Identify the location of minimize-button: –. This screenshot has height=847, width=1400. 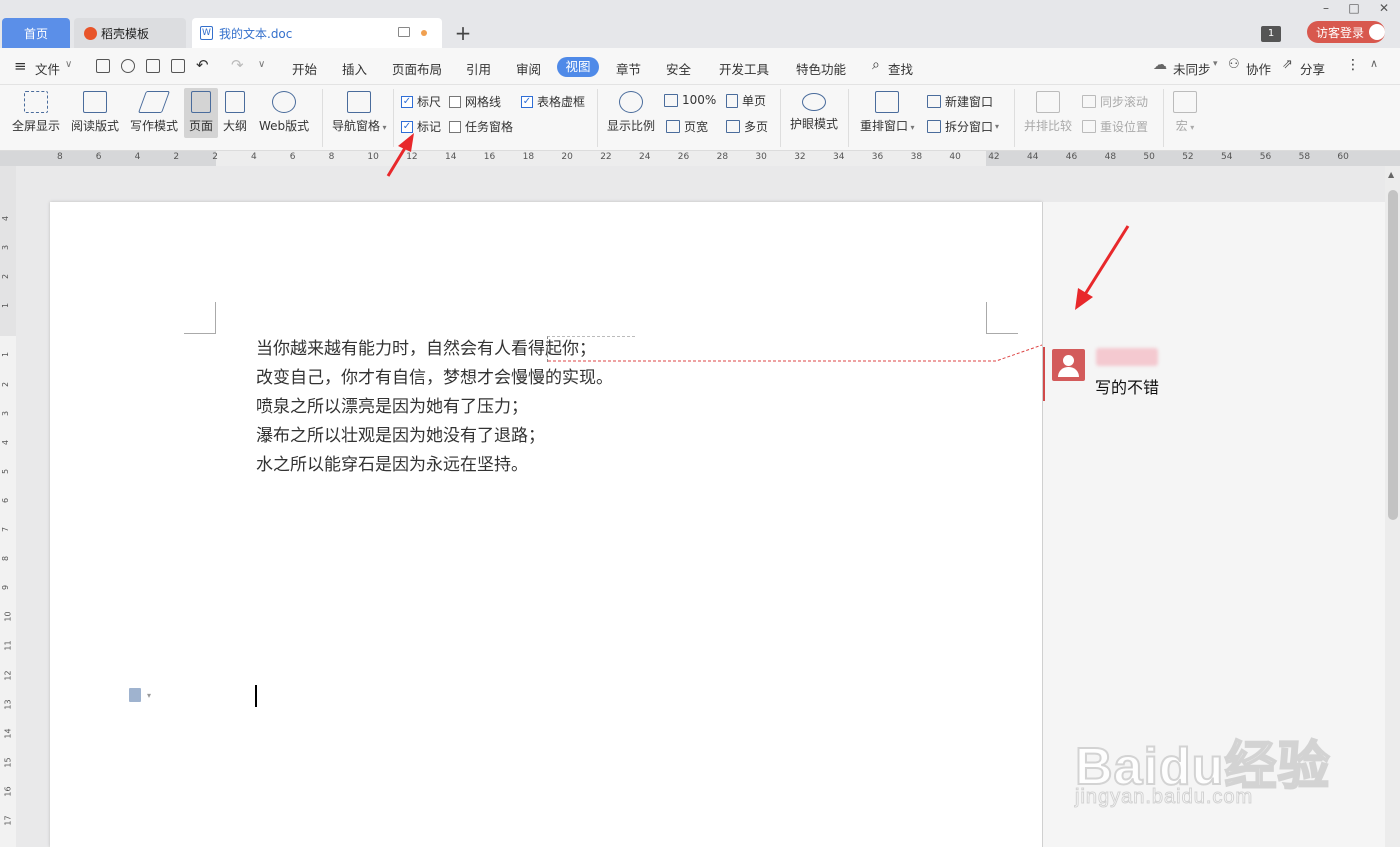
(1326, 9).